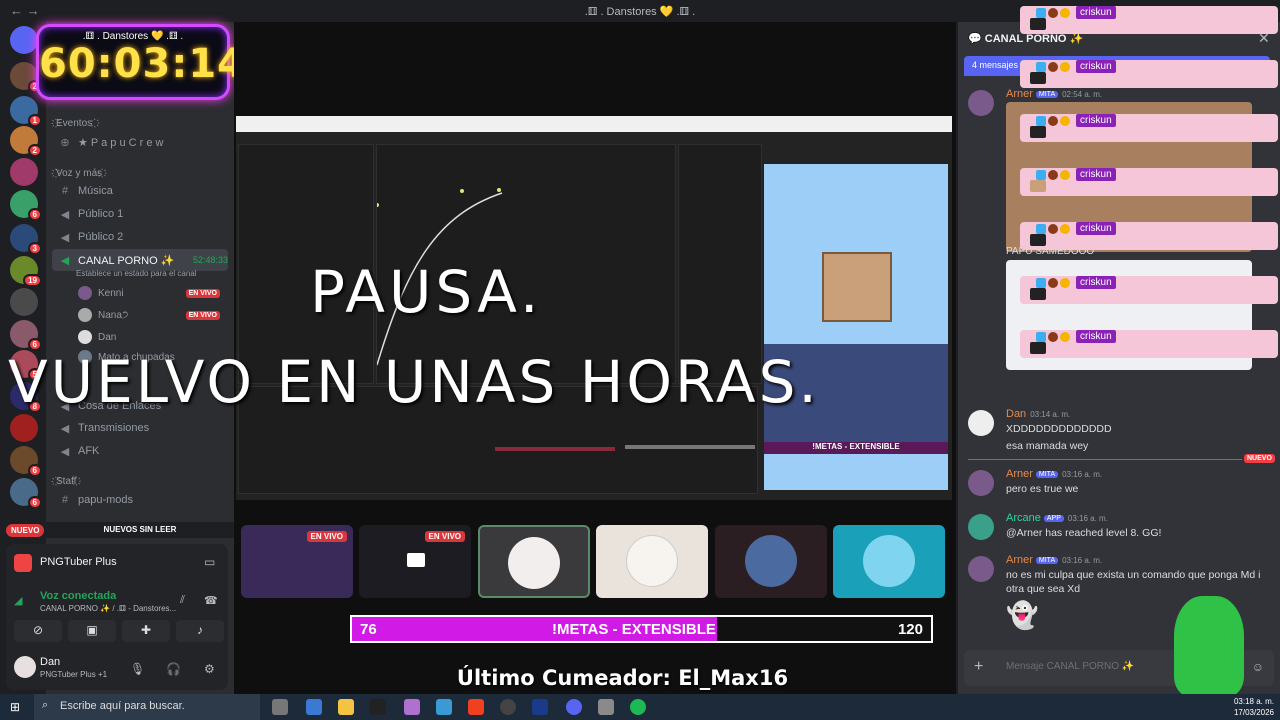 This screenshot has height=720, width=1280. Describe the element at coordinates (1047, 446) in the screenshot. I see `chat-text: esa mamada wey` at that location.